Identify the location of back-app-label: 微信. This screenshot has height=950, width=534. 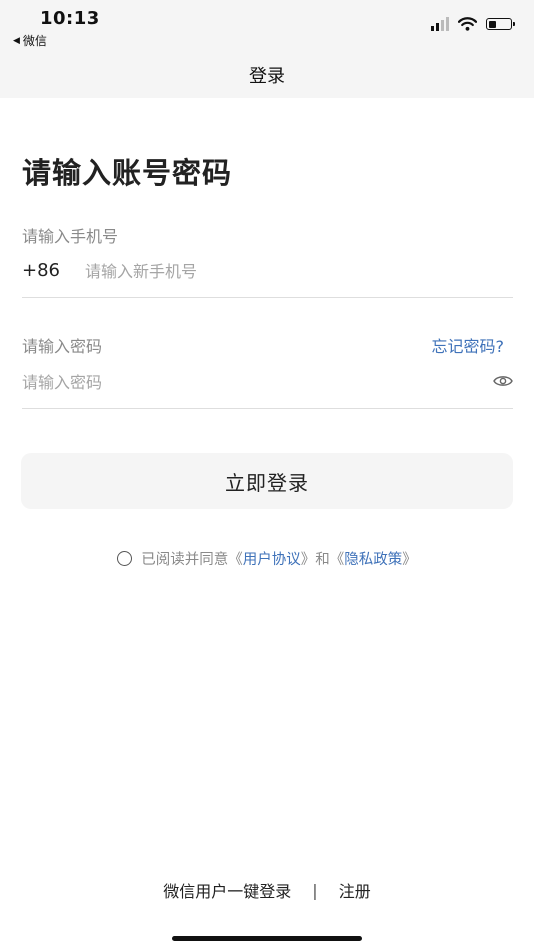
(34, 41).